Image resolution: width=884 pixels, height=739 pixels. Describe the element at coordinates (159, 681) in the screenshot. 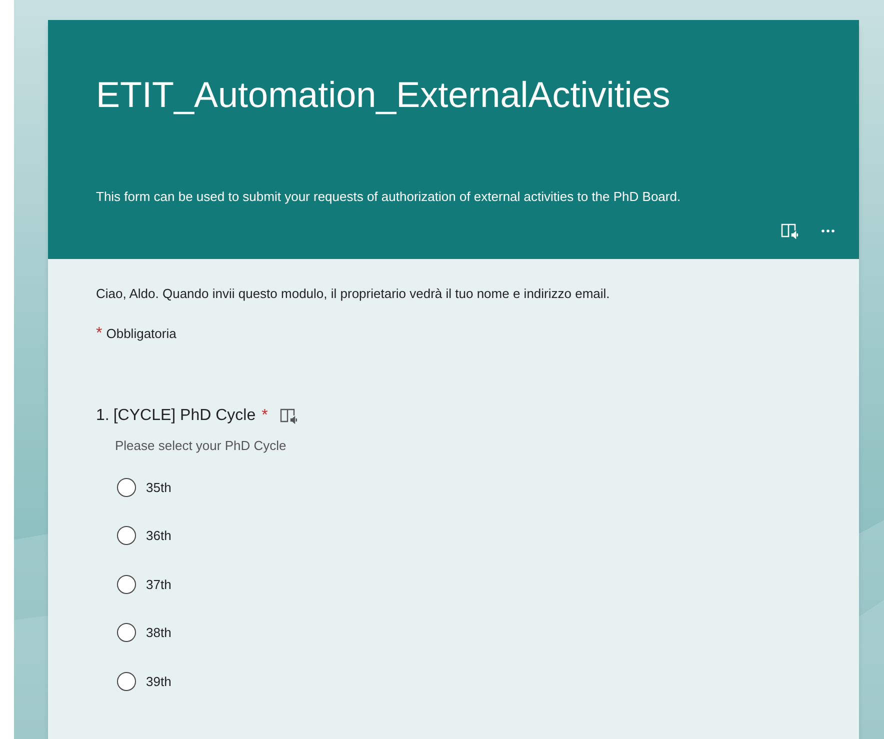

I see `option-label: 39th` at that location.